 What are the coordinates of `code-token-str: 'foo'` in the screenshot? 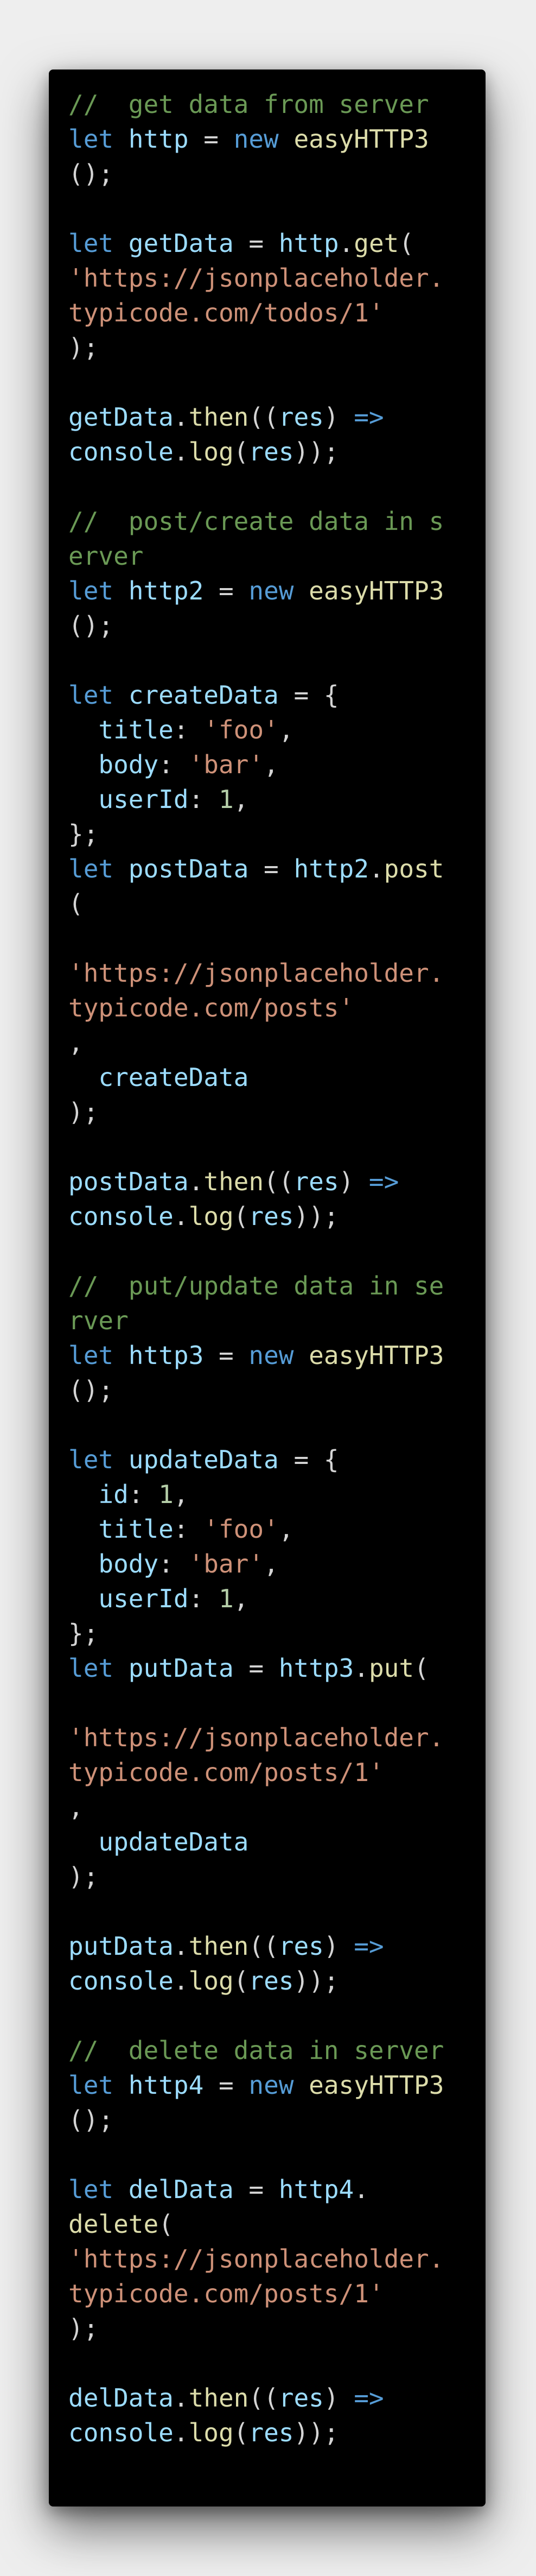 It's located at (241, 730).